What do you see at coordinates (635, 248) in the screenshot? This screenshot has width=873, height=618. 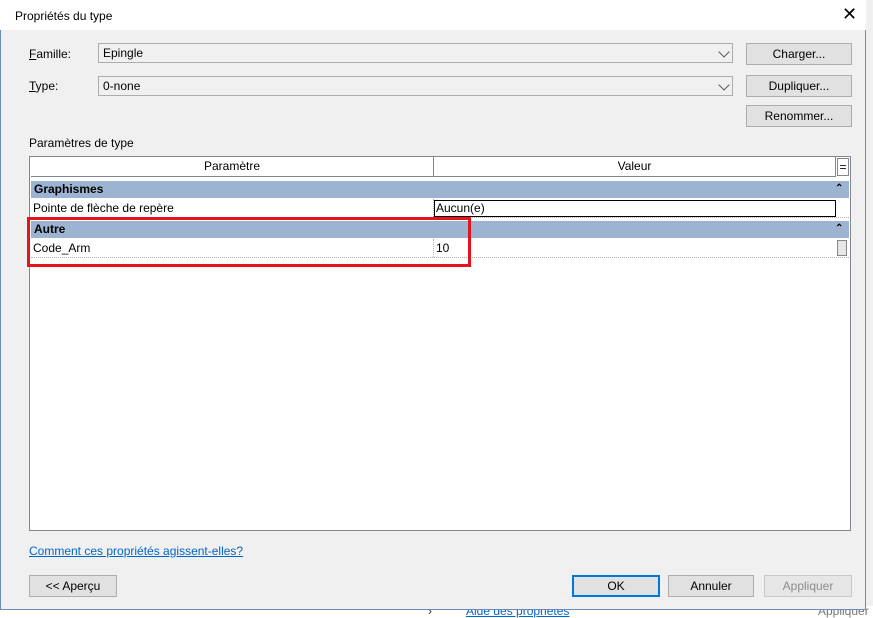 I see `value-cell-code-arm: 10` at bounding box center [635, 248].